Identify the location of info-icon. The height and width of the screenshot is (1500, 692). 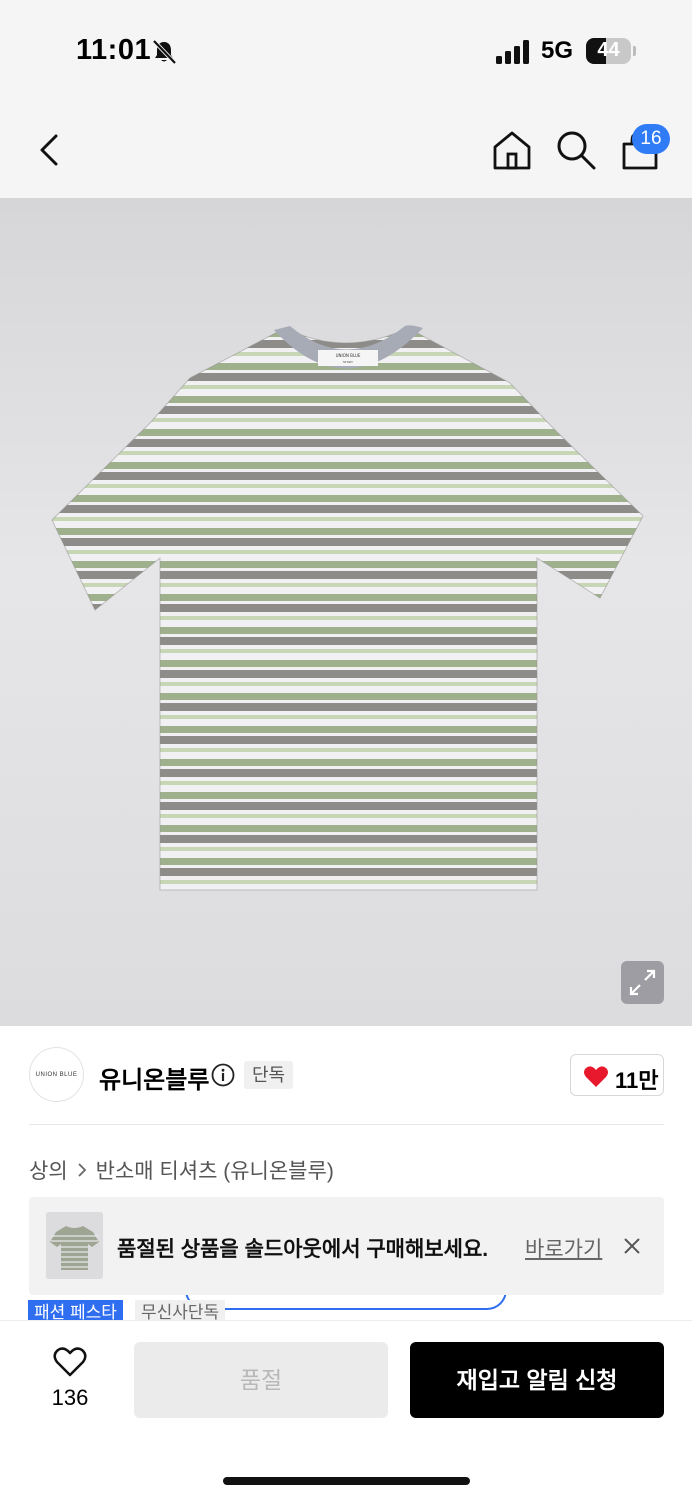
(223, 1075).